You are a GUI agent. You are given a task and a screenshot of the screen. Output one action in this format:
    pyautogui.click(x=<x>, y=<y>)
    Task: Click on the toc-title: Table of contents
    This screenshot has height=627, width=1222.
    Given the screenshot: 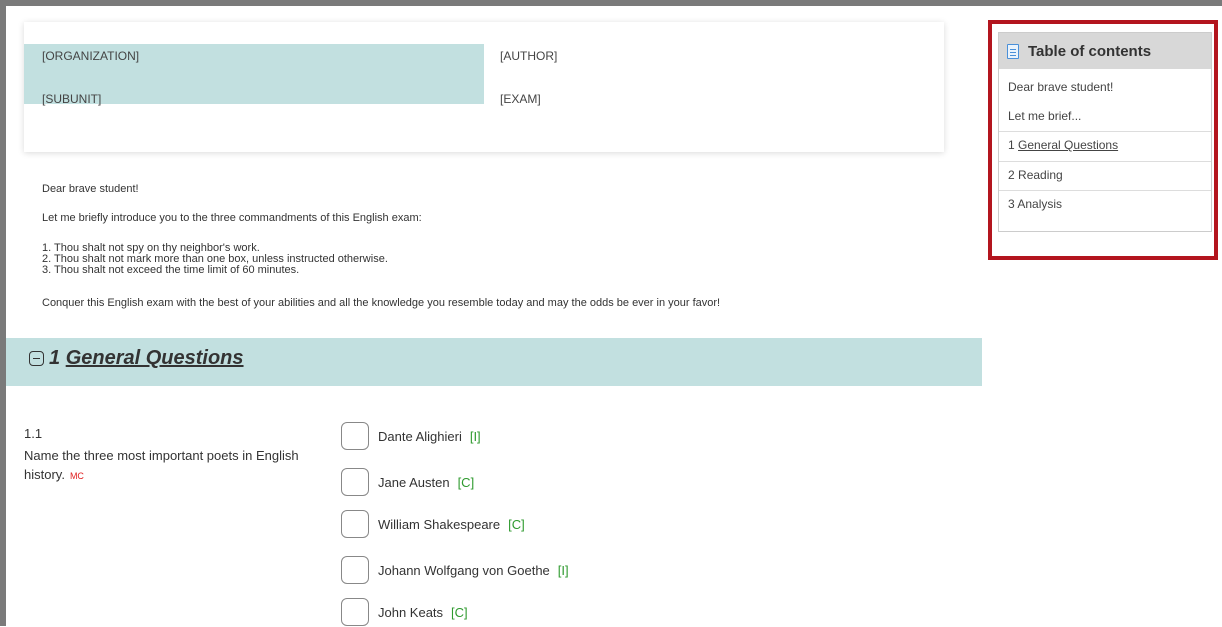 What is the action you would take?
    pyautogui.click(x=1090, y=51)
    